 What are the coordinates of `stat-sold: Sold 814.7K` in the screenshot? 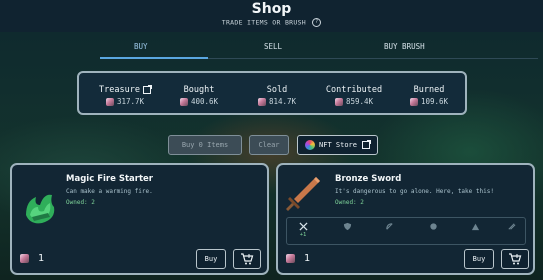 It's located at (277, 95).